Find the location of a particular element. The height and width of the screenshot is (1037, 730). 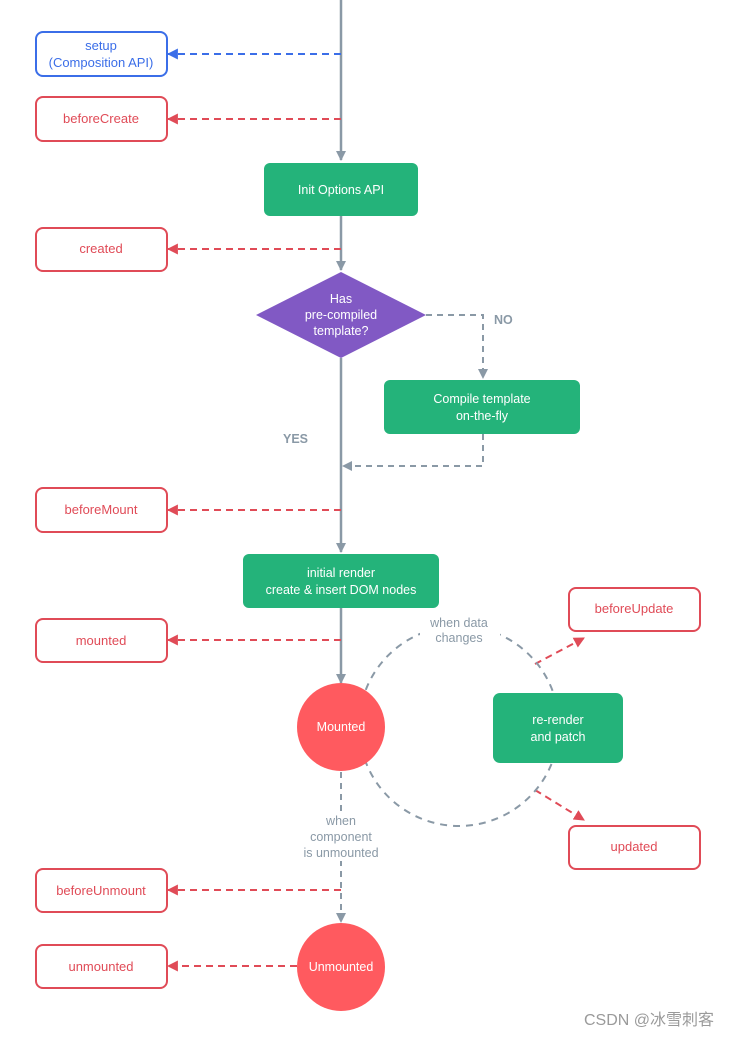

when-unmounted-line3: is unmounted is located at coordinates (340, 853).